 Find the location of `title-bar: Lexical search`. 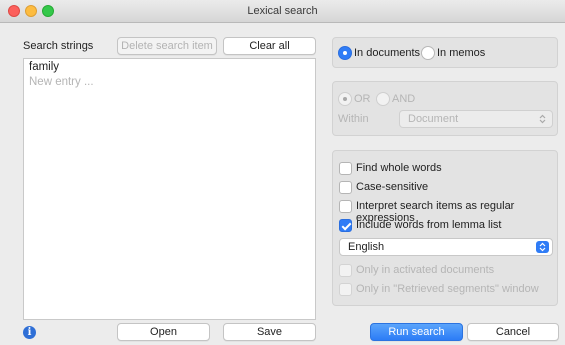

title-bar: Lexical search is located at coordinates (282, 11).